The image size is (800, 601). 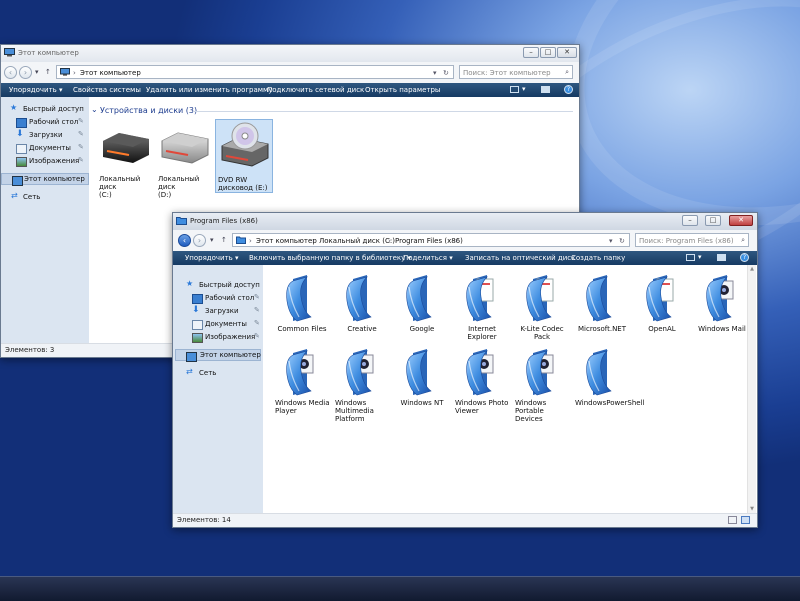 I want to click on share-button: Поделиться ▾, so click(x=428, y=258).